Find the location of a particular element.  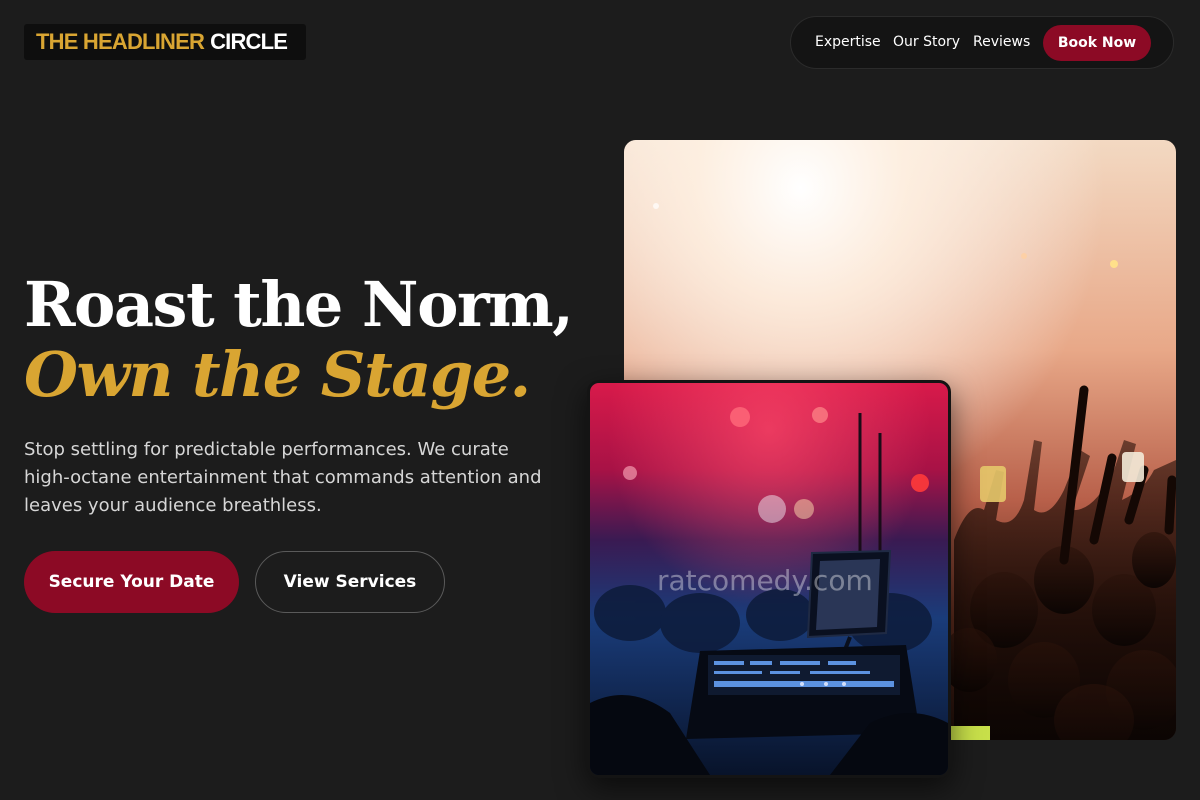

brand-name-primary: THE HEADLINER is located at coordinates (120, 41).